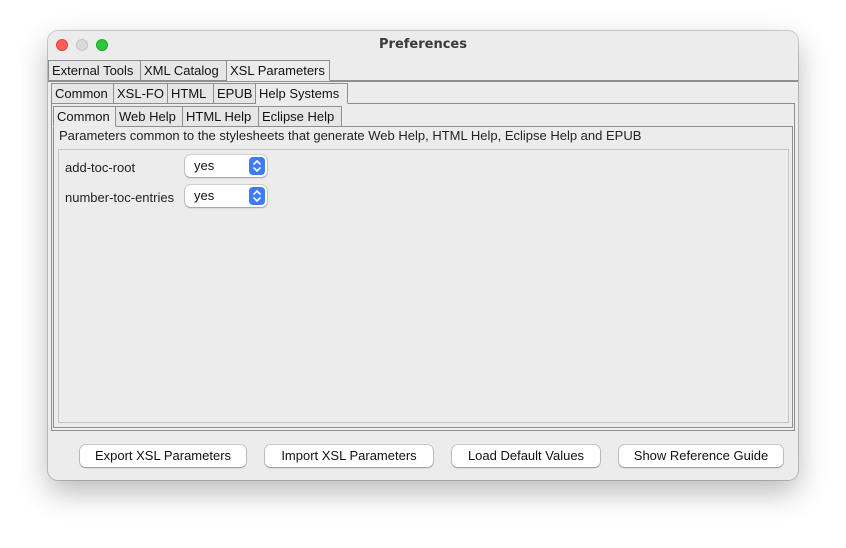 This screenshot has height=548, width=846. What do you see at coordinates (302, 93) in the screenshot?
I see `tab-help-systems: Help Systems` at bounding box center [302, 93].